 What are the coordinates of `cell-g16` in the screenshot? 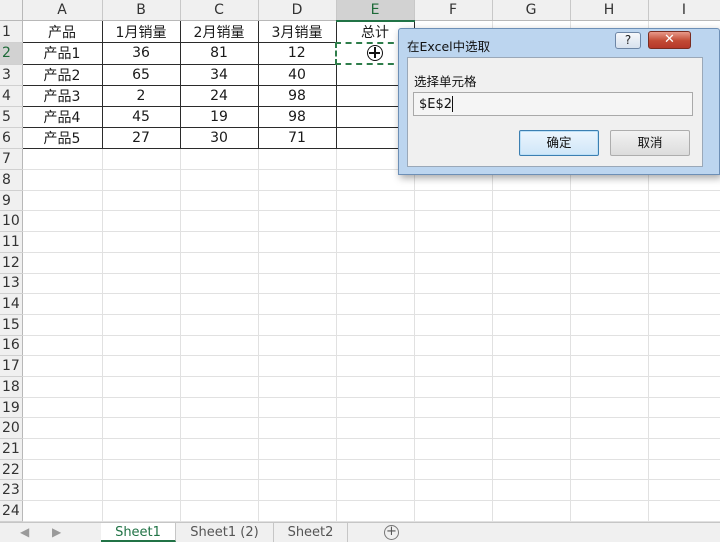 It's located at (531, 346).